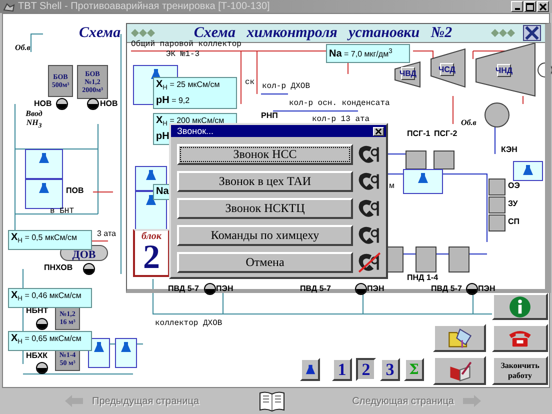  I want to click on page-button: 2, so click(366, 369).